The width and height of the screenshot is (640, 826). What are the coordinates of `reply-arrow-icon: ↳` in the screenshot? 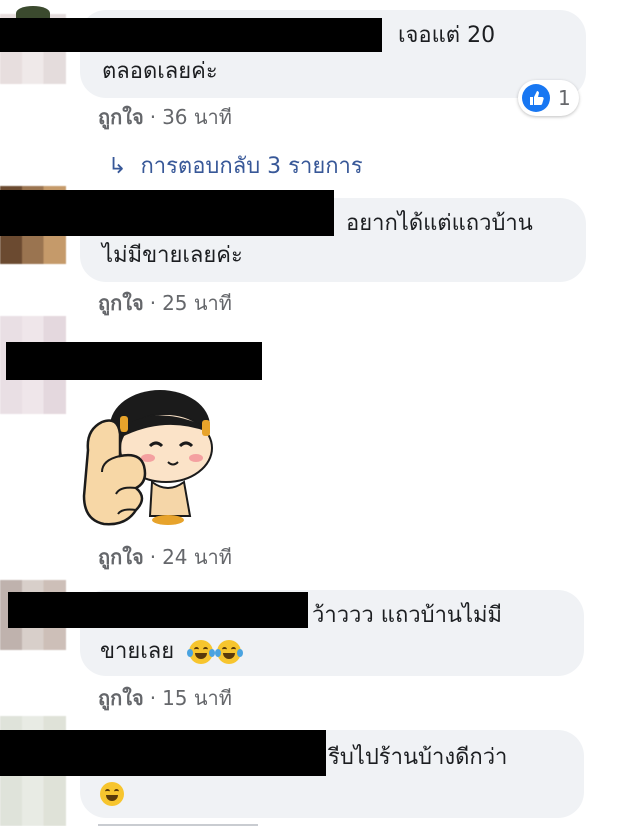 It's located at (117, 166).